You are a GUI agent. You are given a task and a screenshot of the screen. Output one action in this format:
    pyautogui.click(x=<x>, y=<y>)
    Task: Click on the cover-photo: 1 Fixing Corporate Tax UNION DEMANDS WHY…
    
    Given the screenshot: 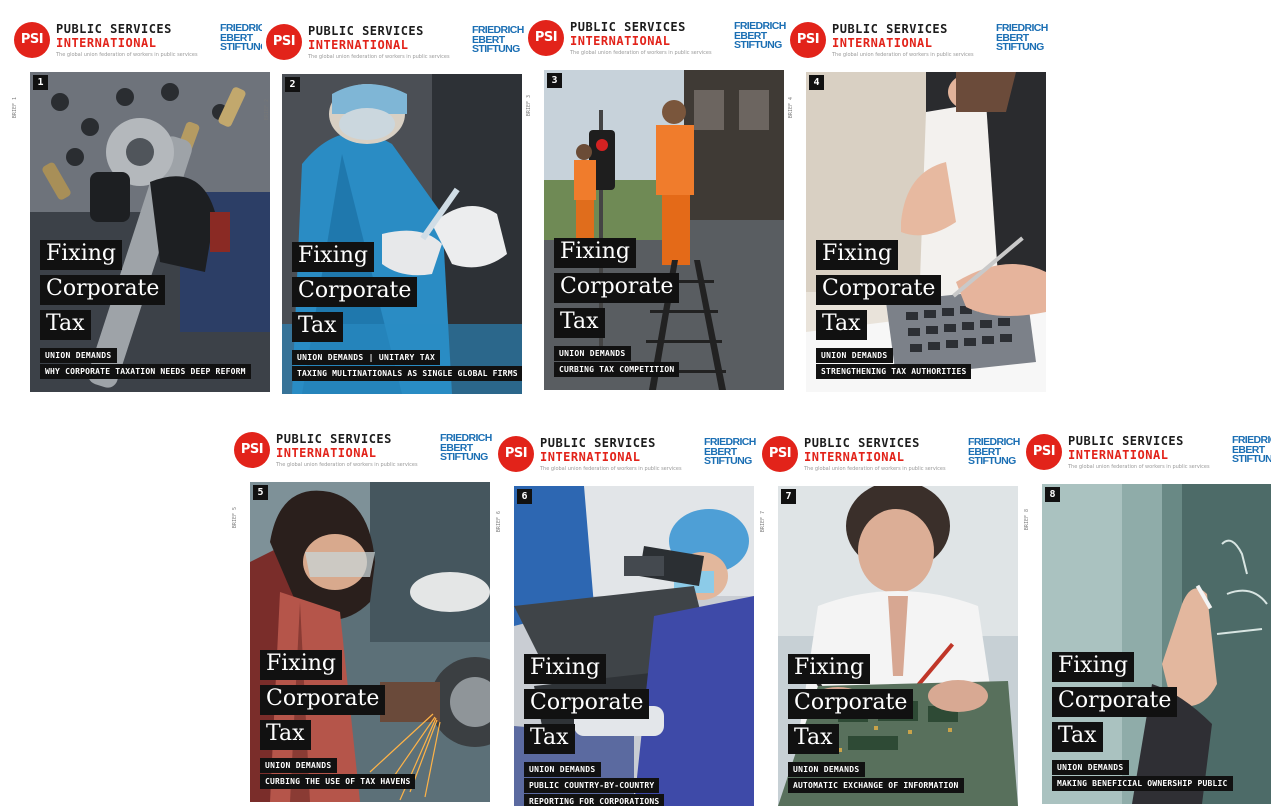 What is the action you would take?
    pyautogui.click(x=150, y=232)
    